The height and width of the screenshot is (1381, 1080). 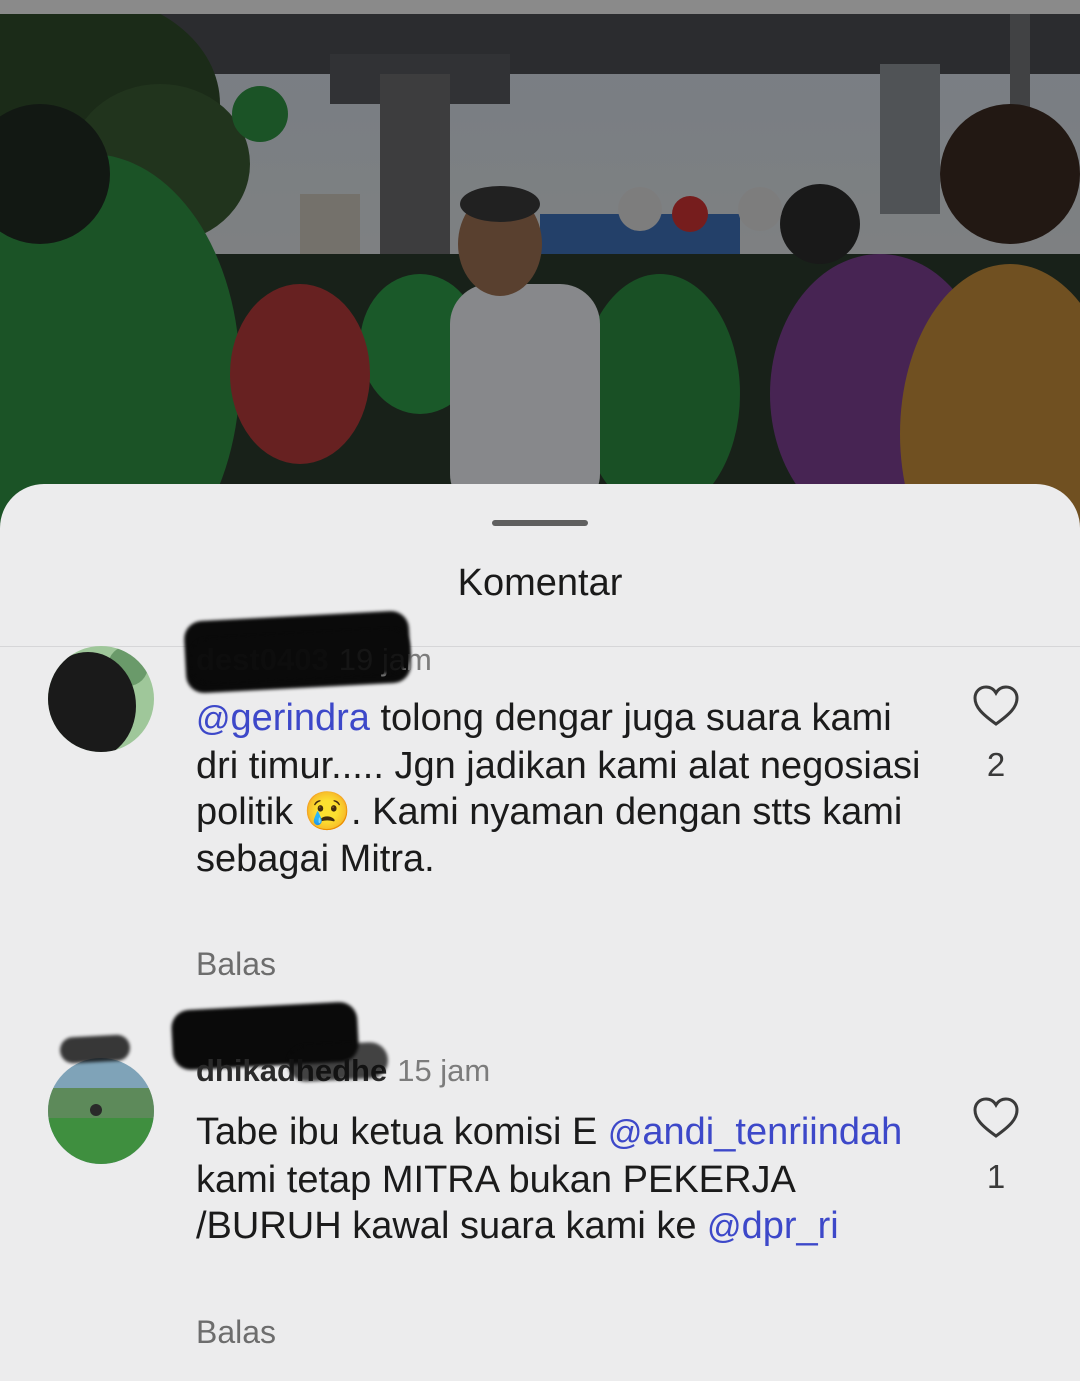 What do you see at coordinates (444, 1070) in the screenshot?
I see `timestamp: 15 jam` at bounding box center [444, 1070].